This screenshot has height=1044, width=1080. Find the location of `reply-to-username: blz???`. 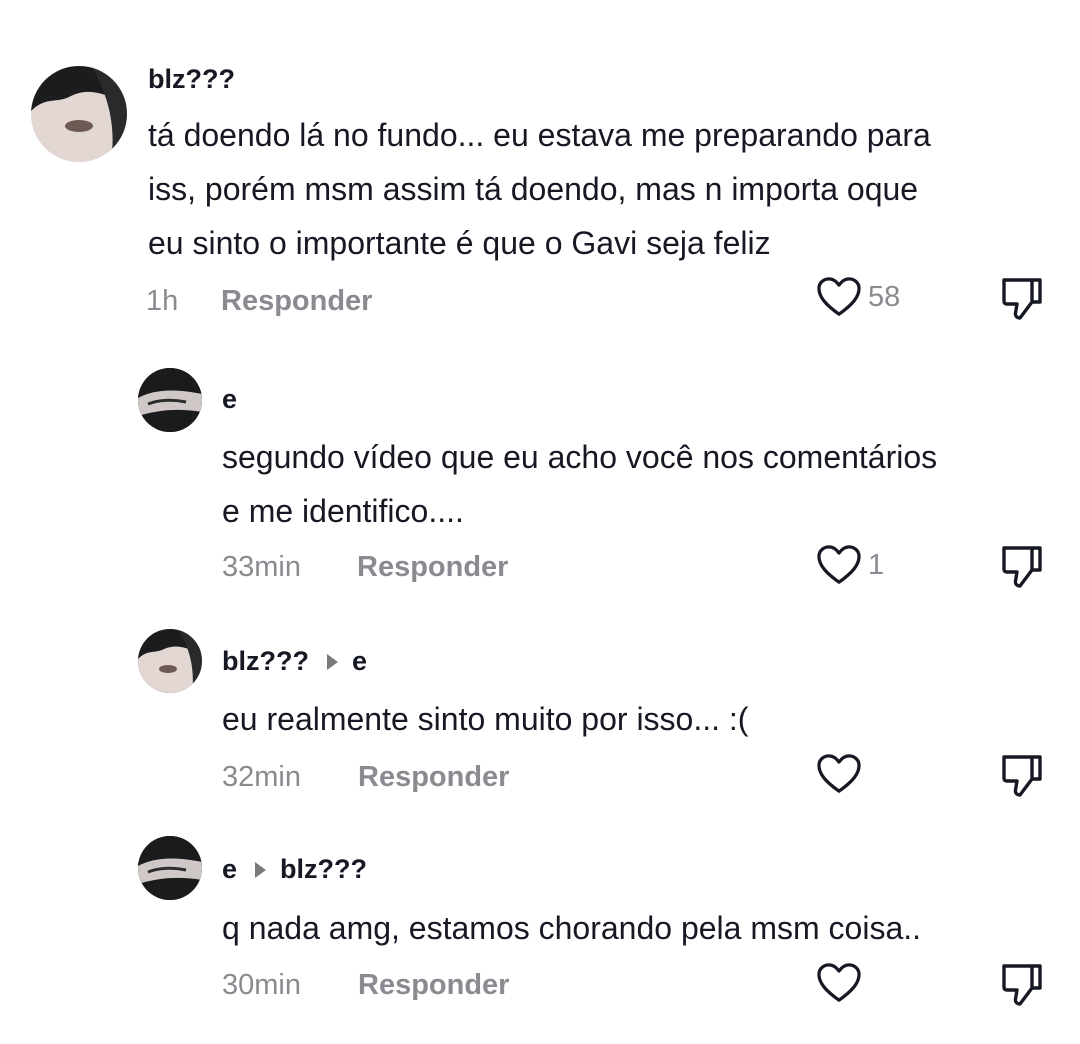

reply-to-username: blz??? is located at coordinates (323, 869).